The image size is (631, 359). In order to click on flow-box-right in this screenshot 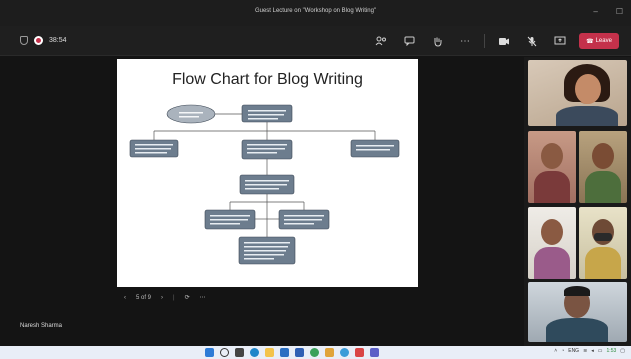, I will do `click(375, 148)`.